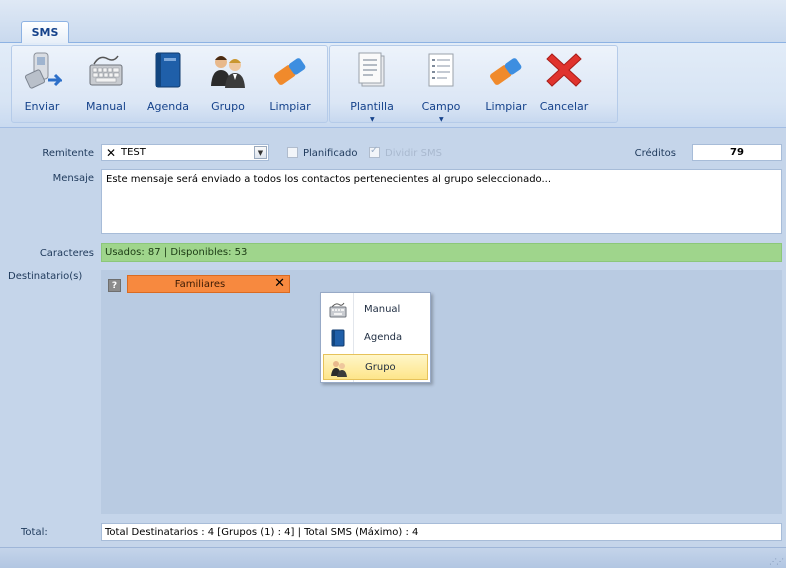 This screenshot has width=786, height=568. What do you see at coordinates (371, 69) in the screenshot?
I see `template-icon` at bounding box center [371, 69].